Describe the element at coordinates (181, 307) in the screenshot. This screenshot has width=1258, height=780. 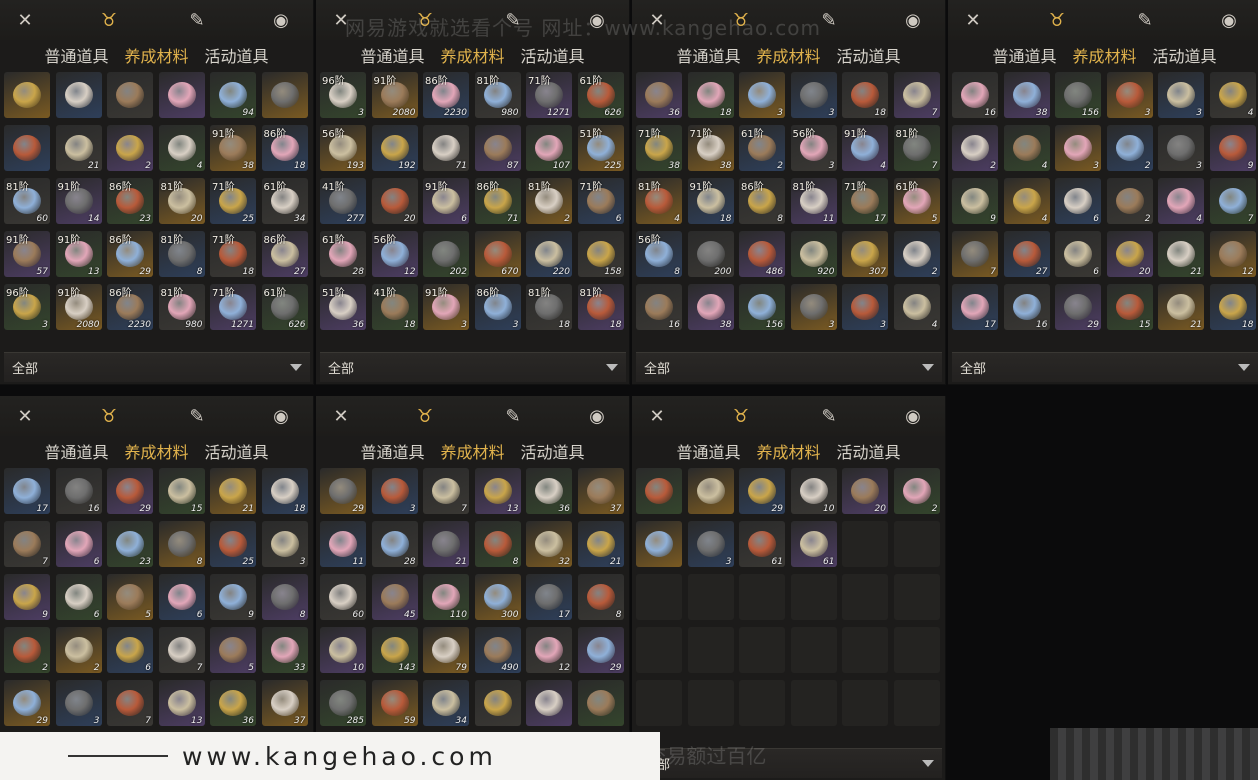
I see `item-slot: 81阶 980` at that location.